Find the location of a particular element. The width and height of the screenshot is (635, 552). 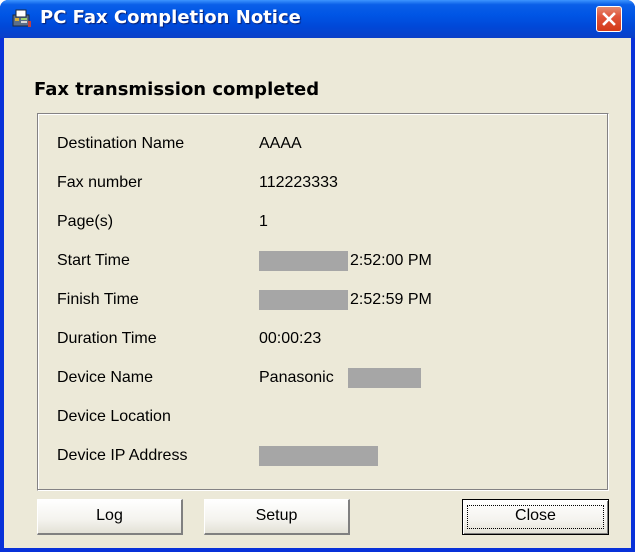

window-close-button is located at coordinates (609, 19).